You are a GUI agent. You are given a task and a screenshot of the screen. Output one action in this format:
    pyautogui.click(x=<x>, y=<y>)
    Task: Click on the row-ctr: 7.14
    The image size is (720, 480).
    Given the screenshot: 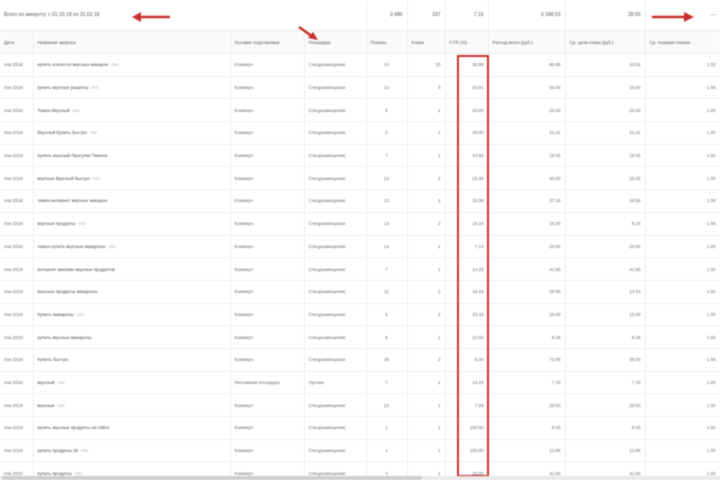 What is the action you would take?
    pyautogui.click(x=467, y=247)
    